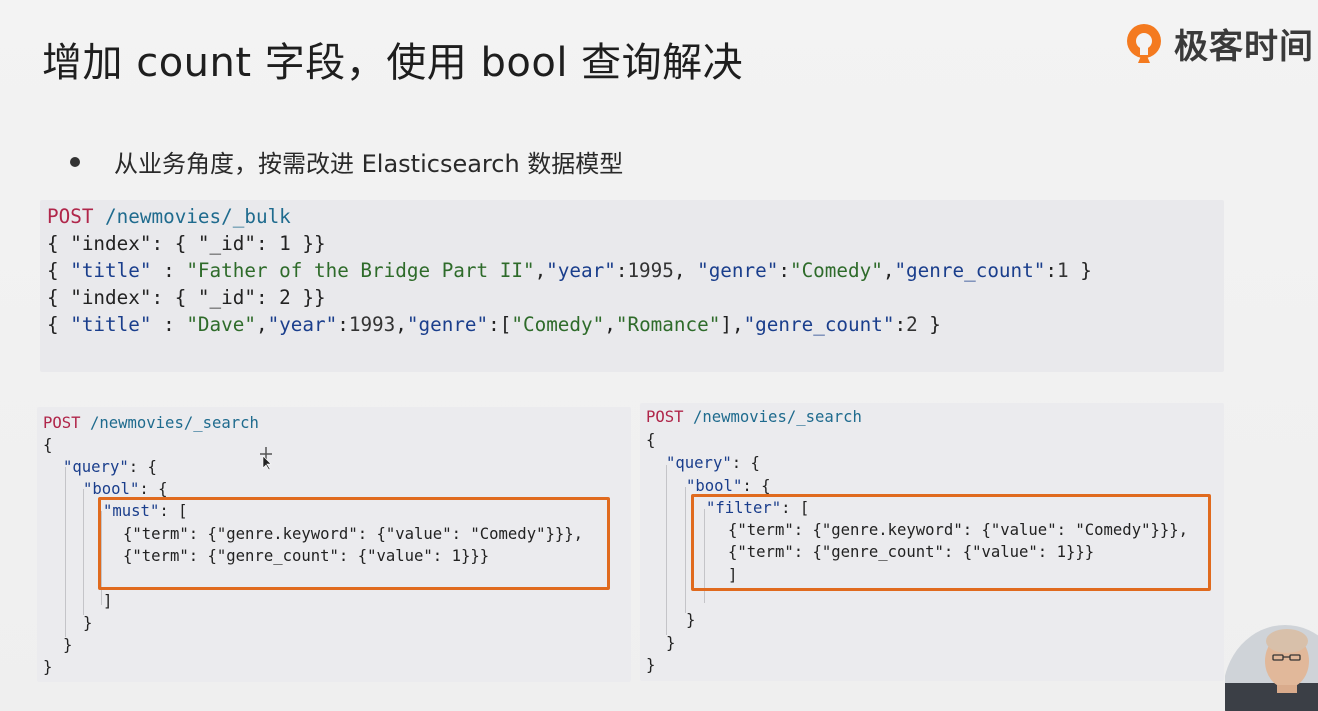 Image resolution: width=1318 pixels, height=711 pixels. What do you see at coordinates (668, 324) in the screenshot?
I see `field-value: "Romance"` at bounding box center [668, 324].